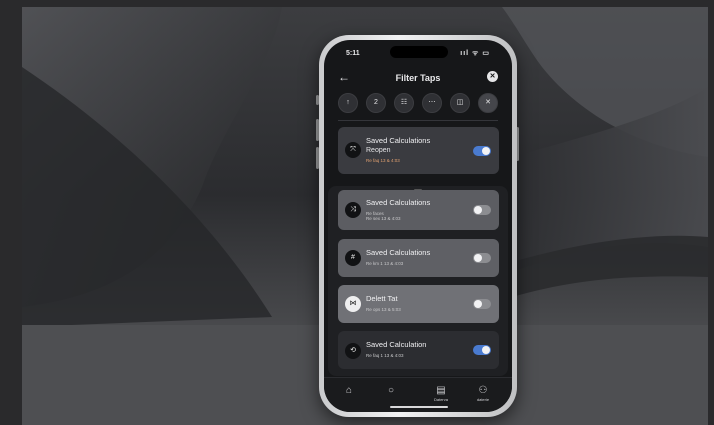 The image size is (714, 425). I want to click on filter-chip-two: 2, so click(376, 103).